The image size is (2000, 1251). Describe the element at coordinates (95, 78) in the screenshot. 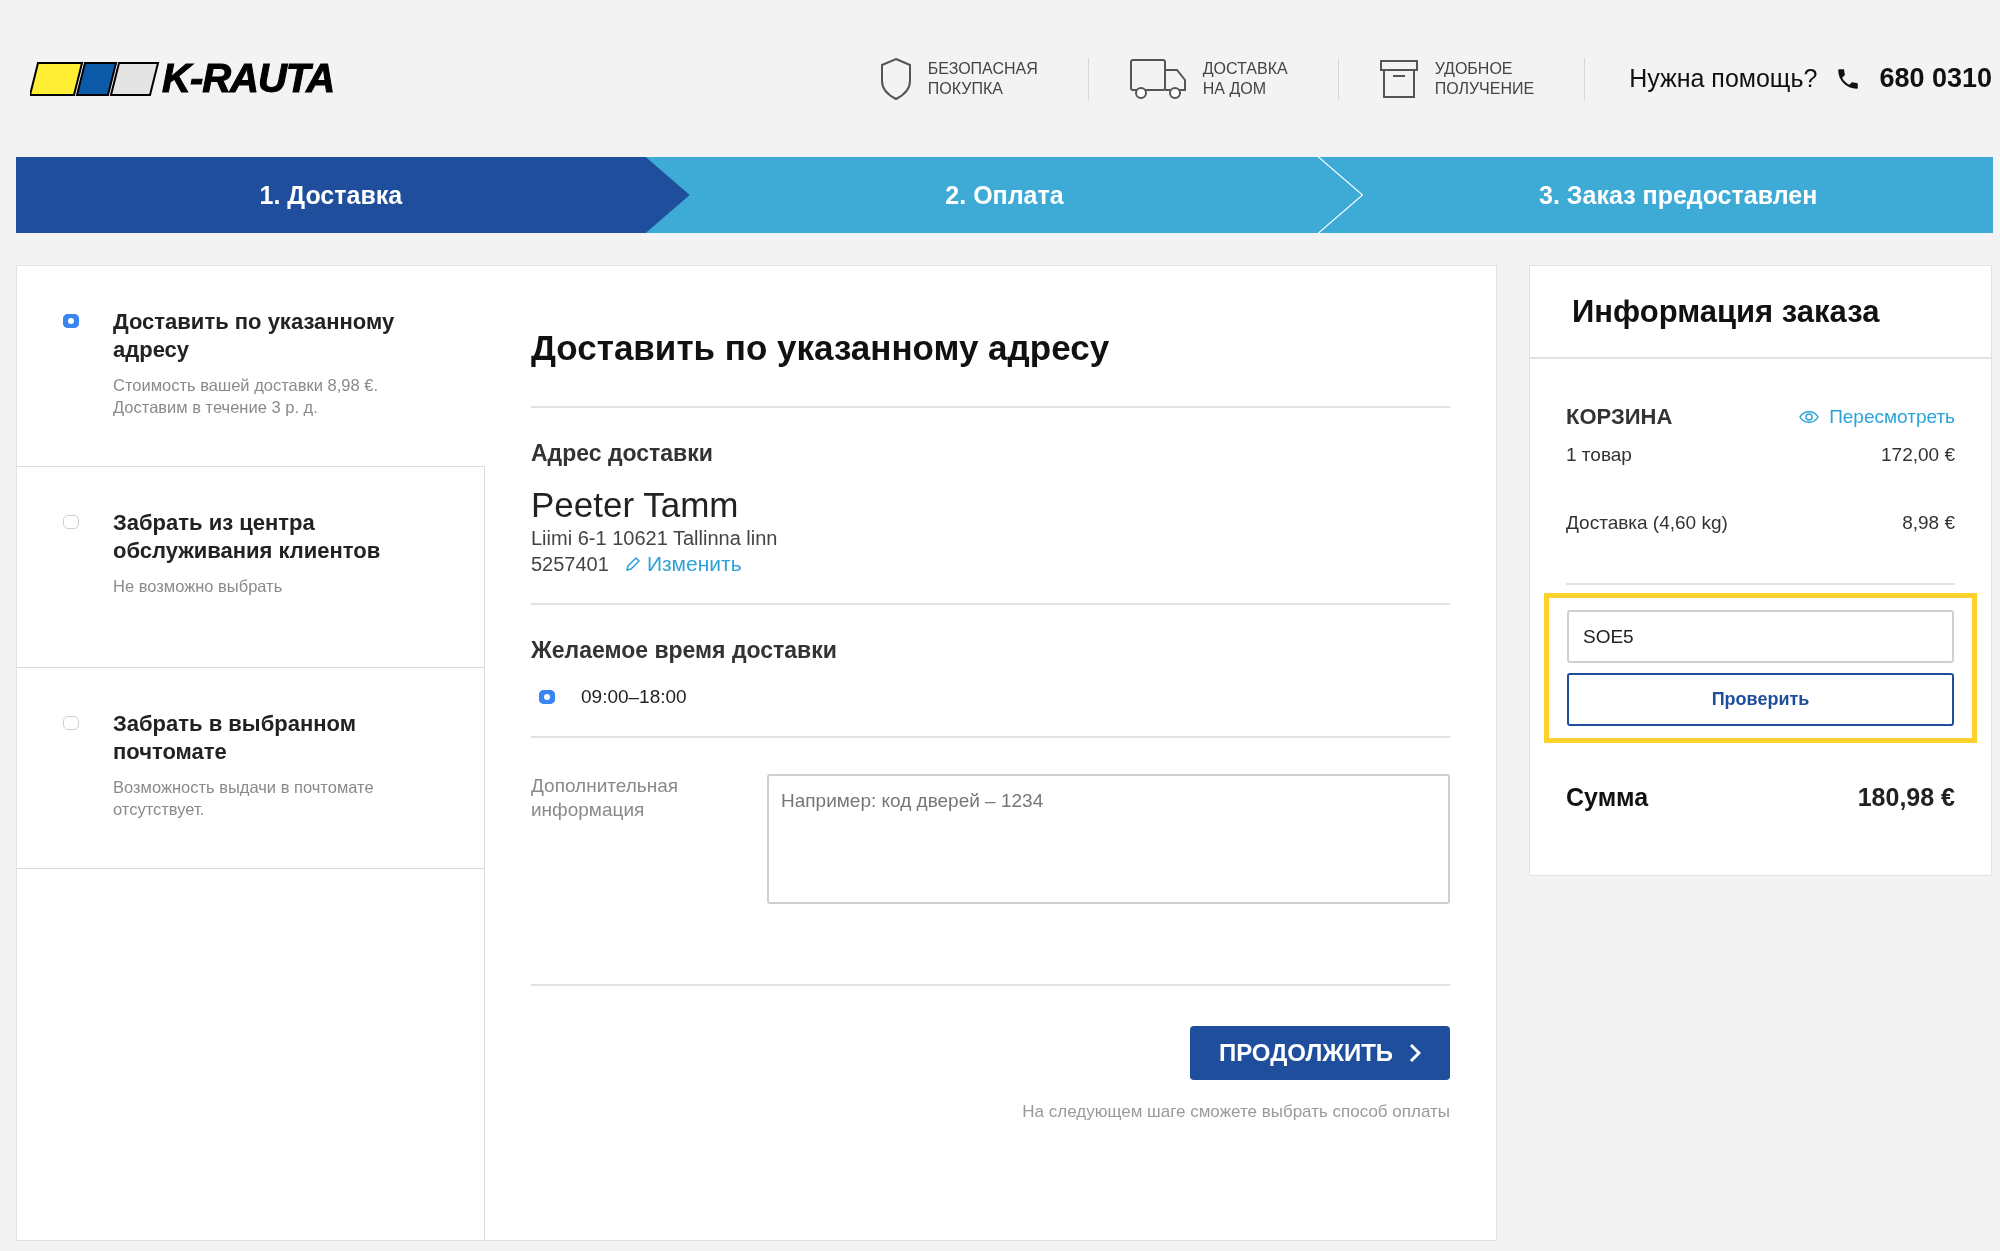

I see `logo-stripes-icon` at that location.